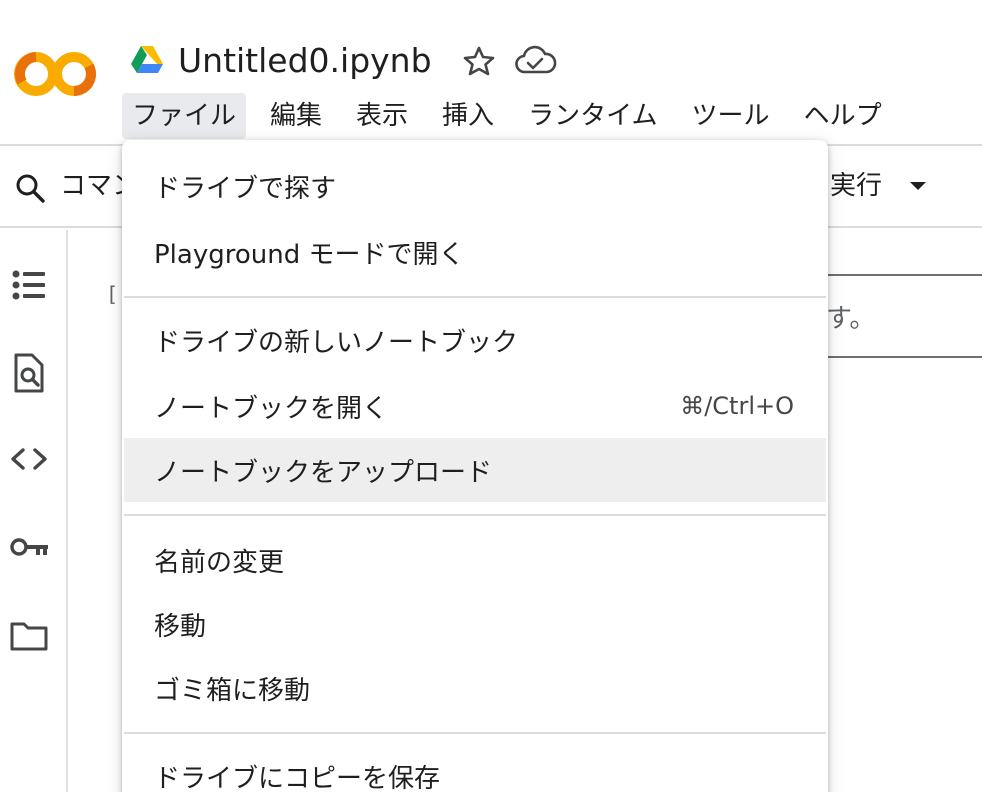 The width and height of the screenshot is (982, 792). What do you see at coordinates (323, 472) in the screenshot?
I see `menu-item-label: ノートブックをアップロード` at bounding box center [323, 472].